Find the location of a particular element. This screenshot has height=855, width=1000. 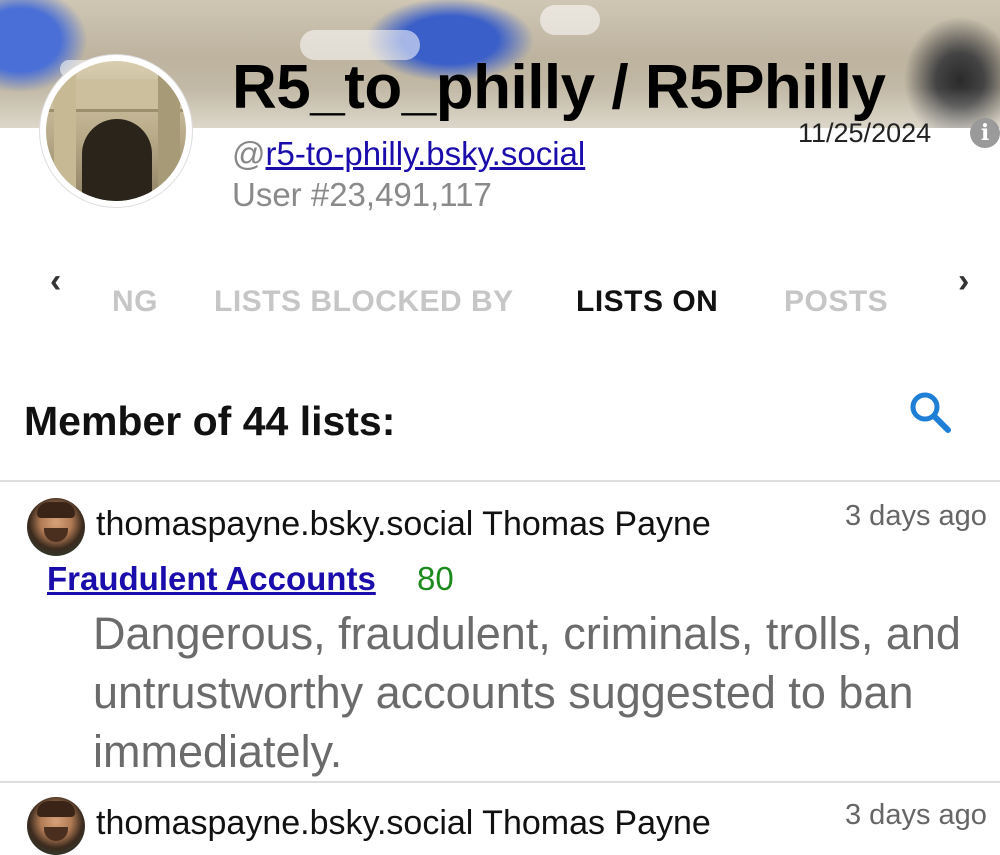

list-name-link: Fraudulent Accounts is located at coordinates (211, 579).